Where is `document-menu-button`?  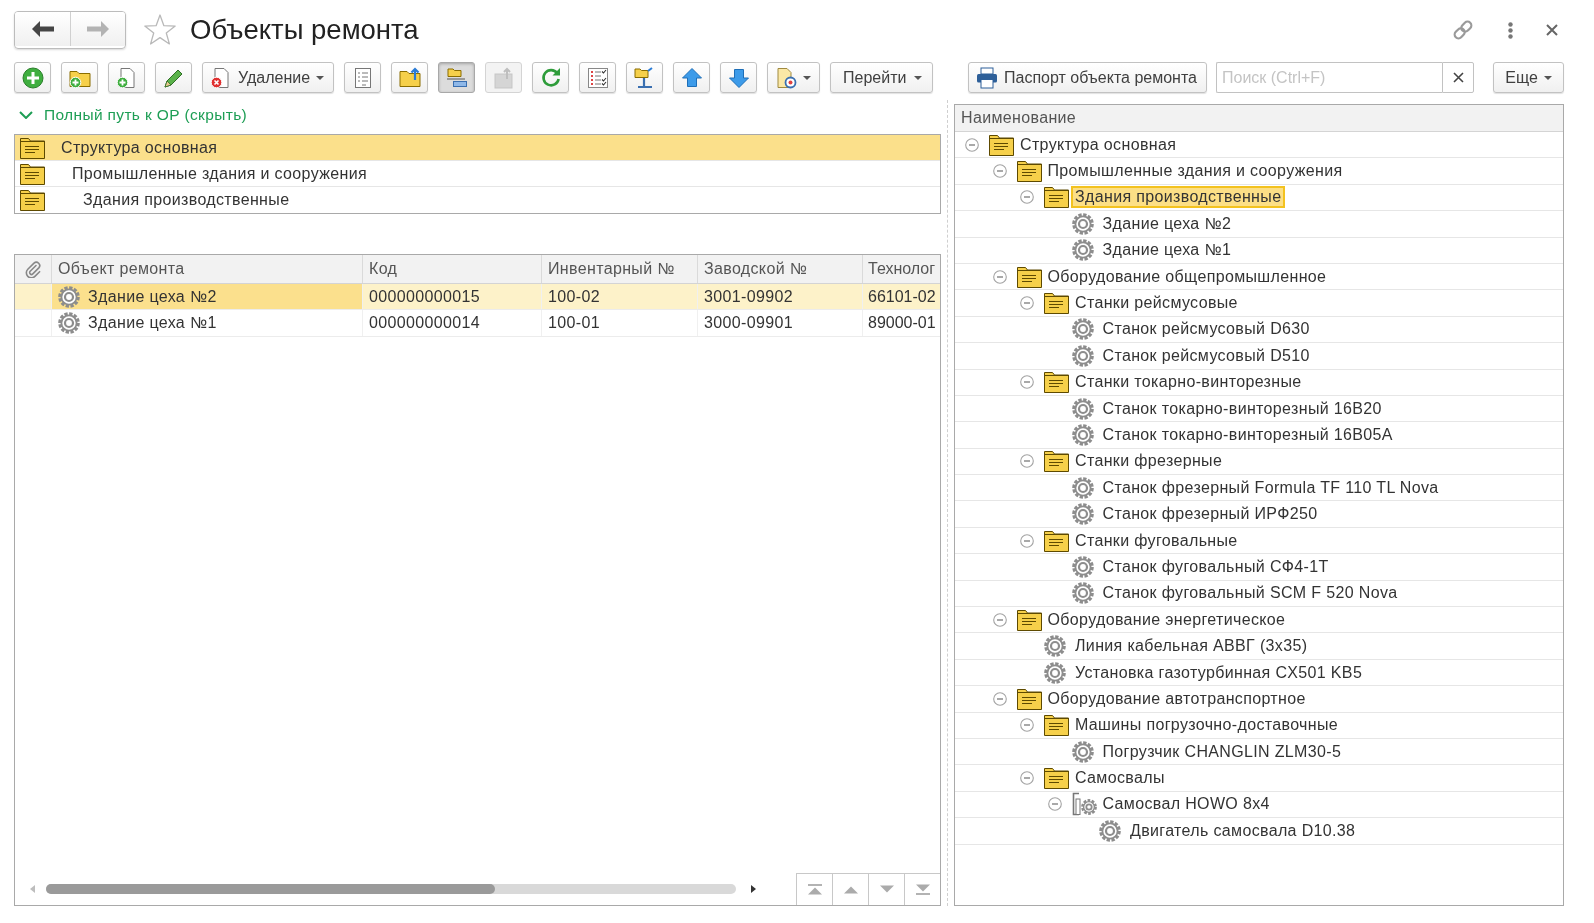 document-menu-button is located at coordinates (794, 77).